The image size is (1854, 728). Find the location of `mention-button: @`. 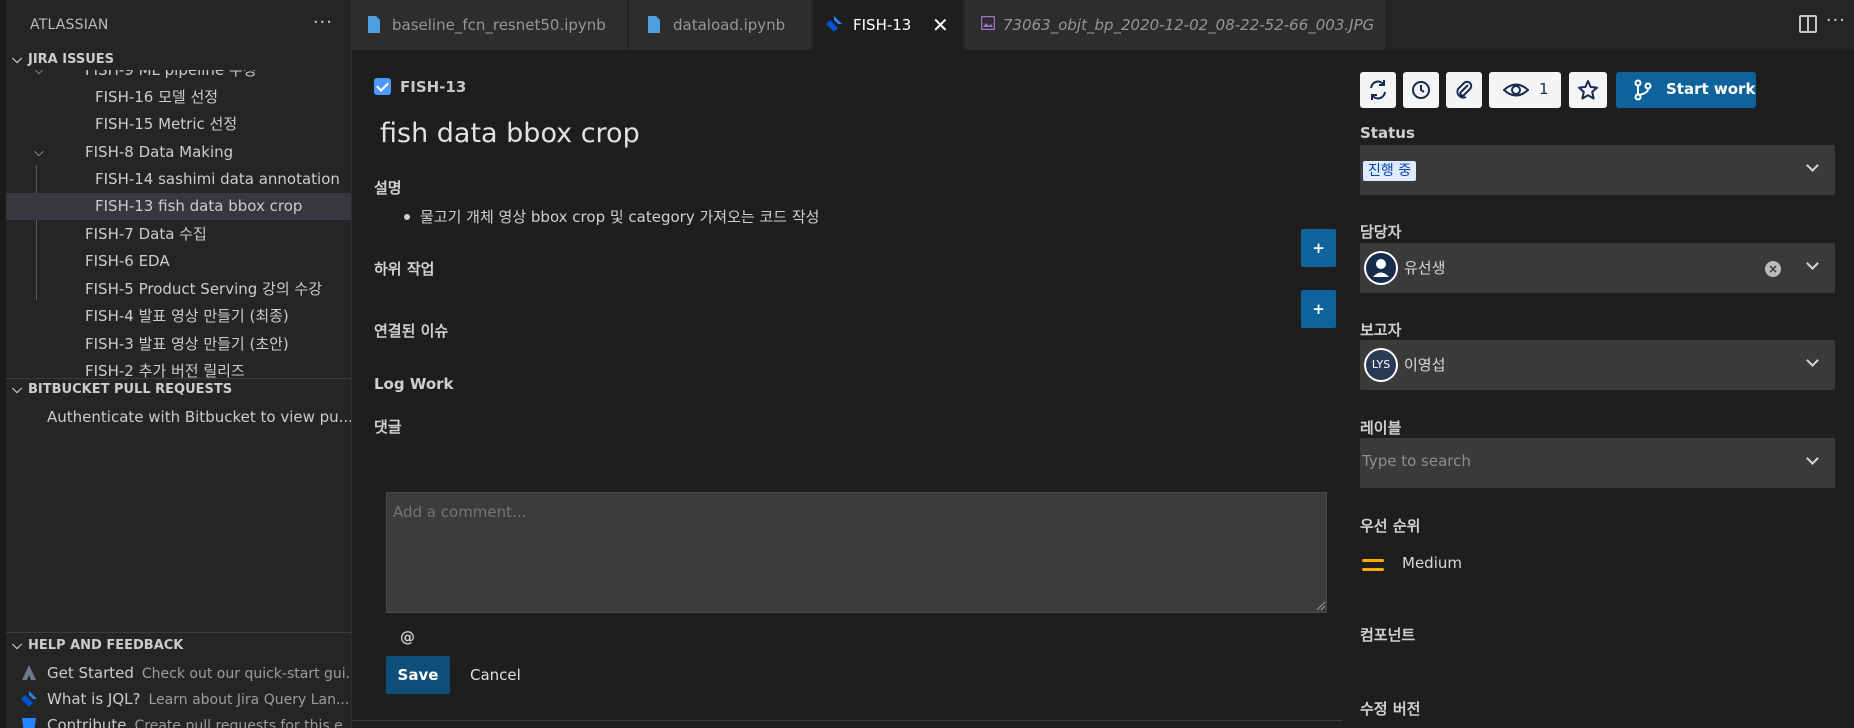

mention-button: @ is located at coordinates (407, 637).